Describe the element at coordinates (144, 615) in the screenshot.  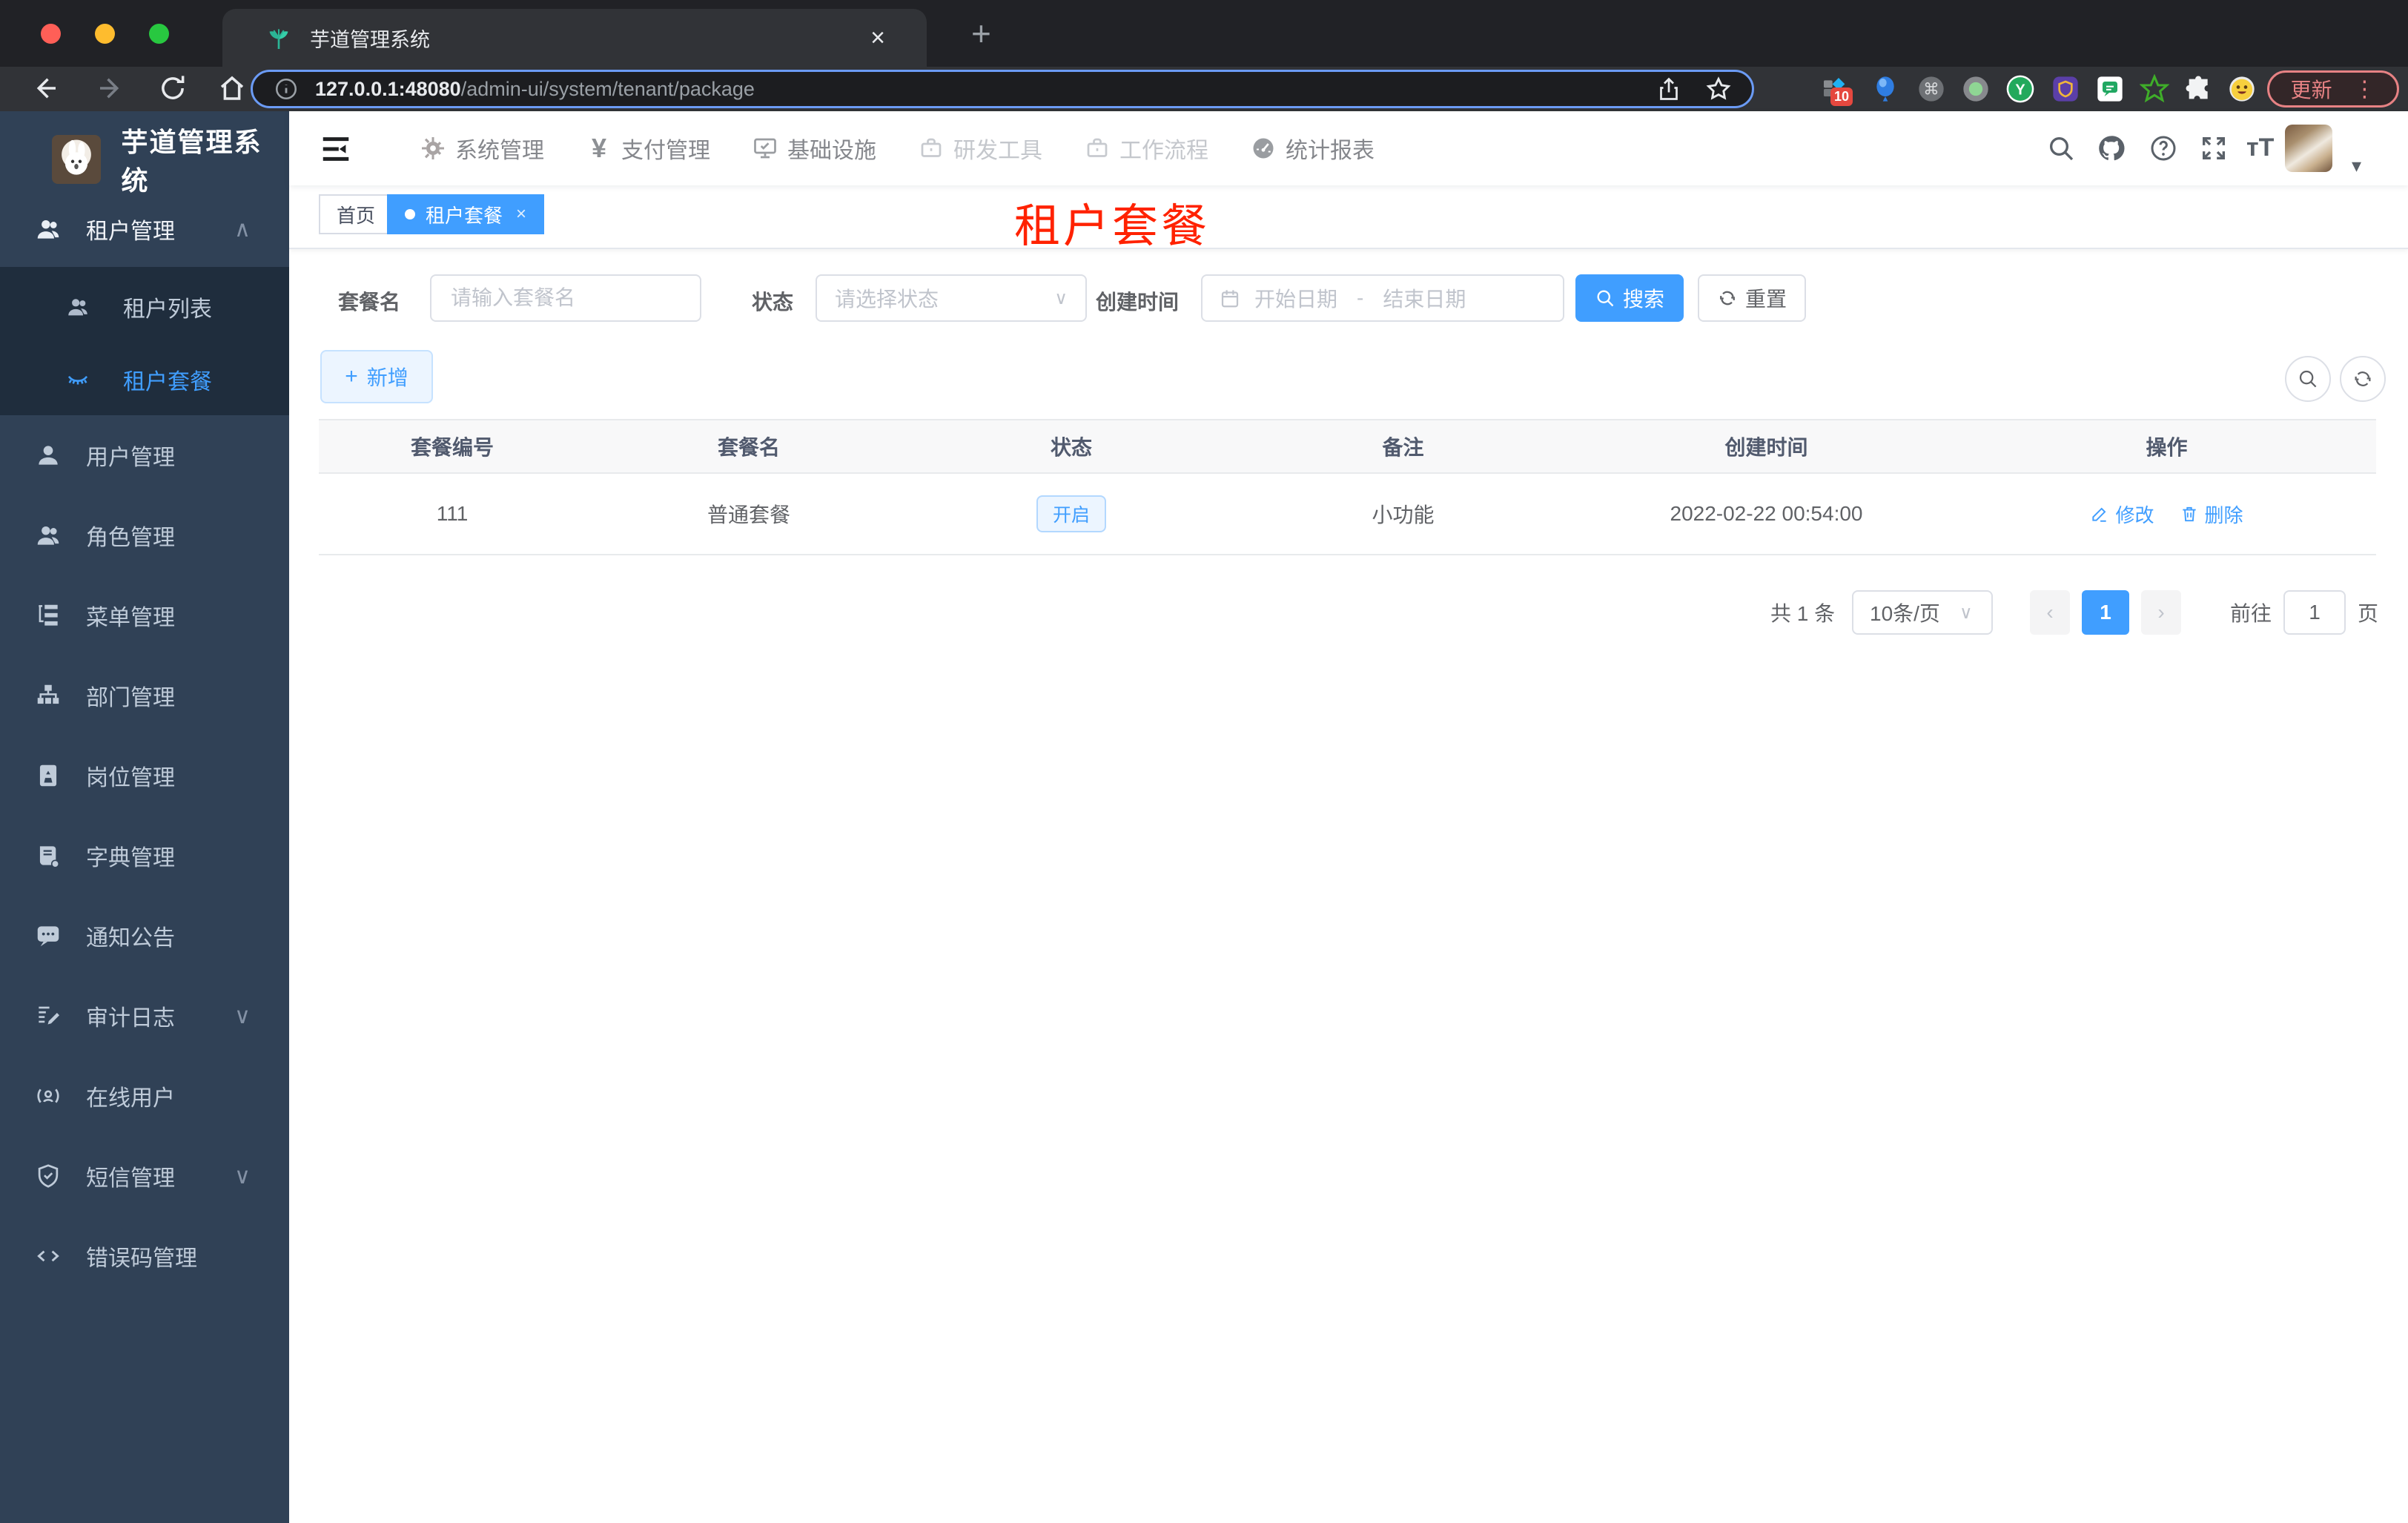
I see `sidebar-item-menu-mgmt: 菜单管理` at that location.